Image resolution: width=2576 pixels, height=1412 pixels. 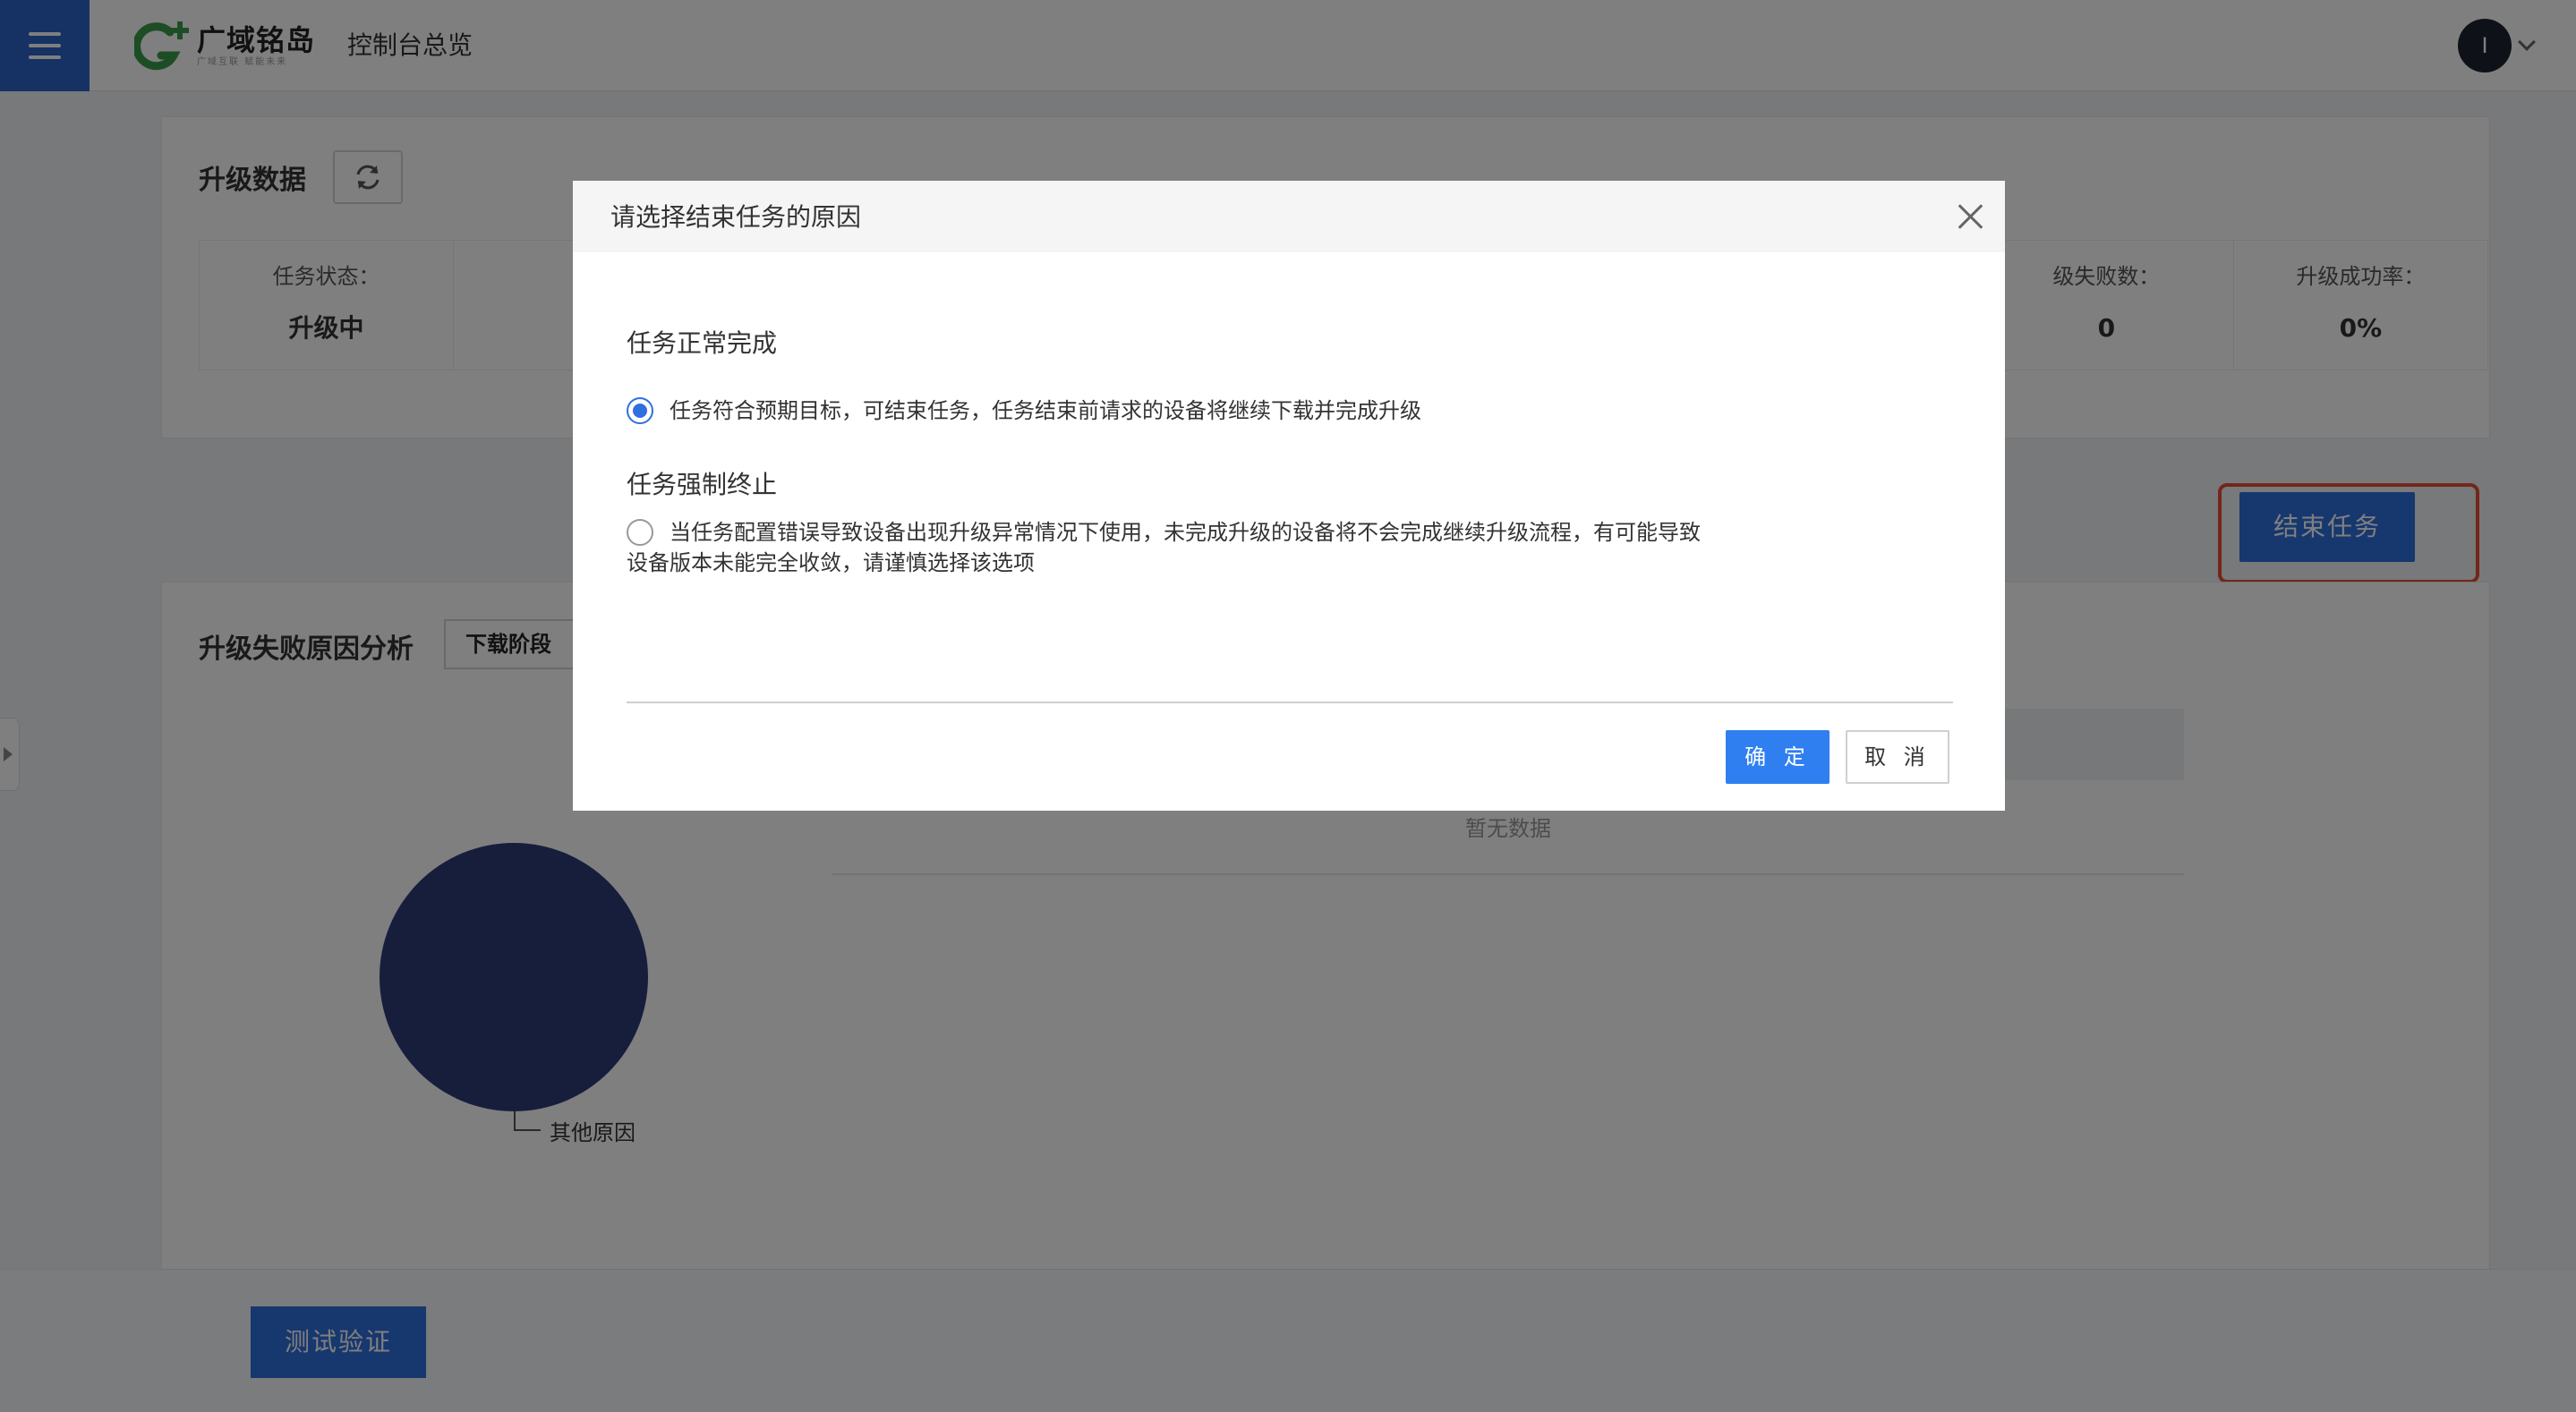 What do you see at coordinates (1897, 757) in the screenshot?
I see `cancel-button: 取 消` at bounding box center [1897, 757].